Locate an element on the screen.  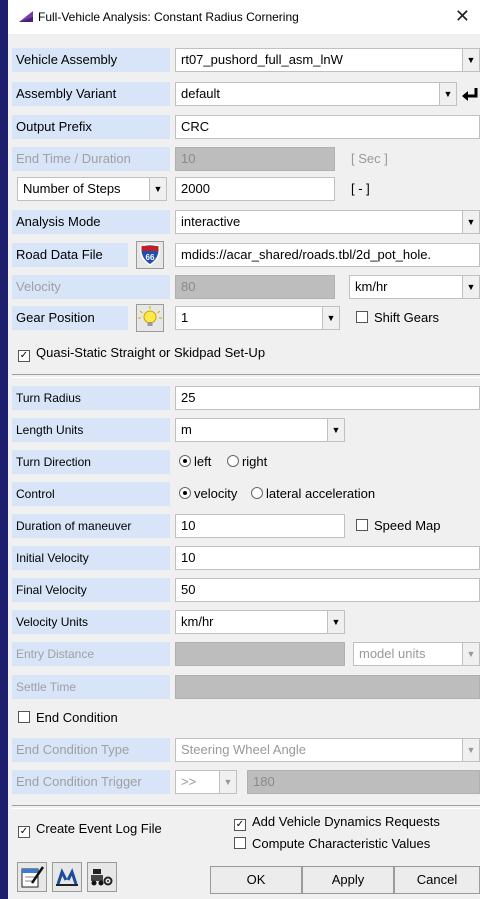
output-prefix-input: CRC is located at coordinates (327, 127).